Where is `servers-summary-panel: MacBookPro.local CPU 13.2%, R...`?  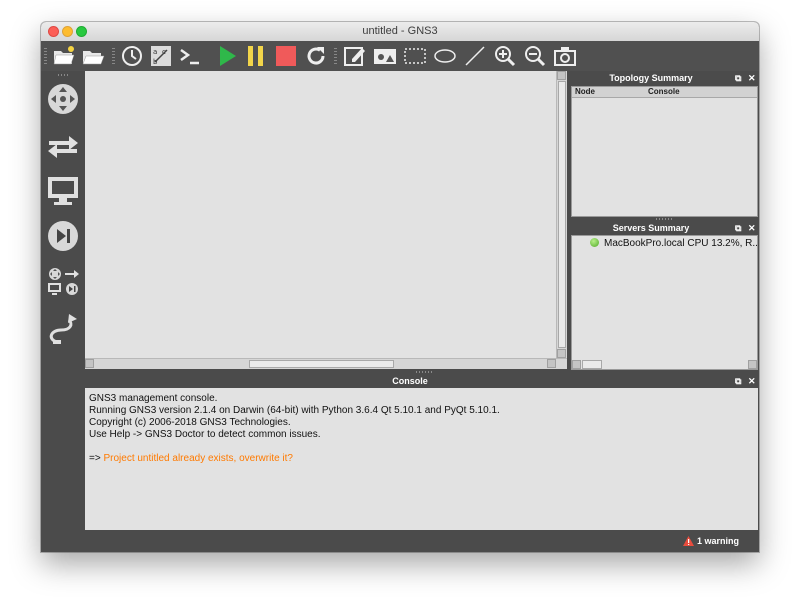
servers-summary-panel: MacBookPro.local CPU 13.2%, R... is located at coordinates (665, 302).